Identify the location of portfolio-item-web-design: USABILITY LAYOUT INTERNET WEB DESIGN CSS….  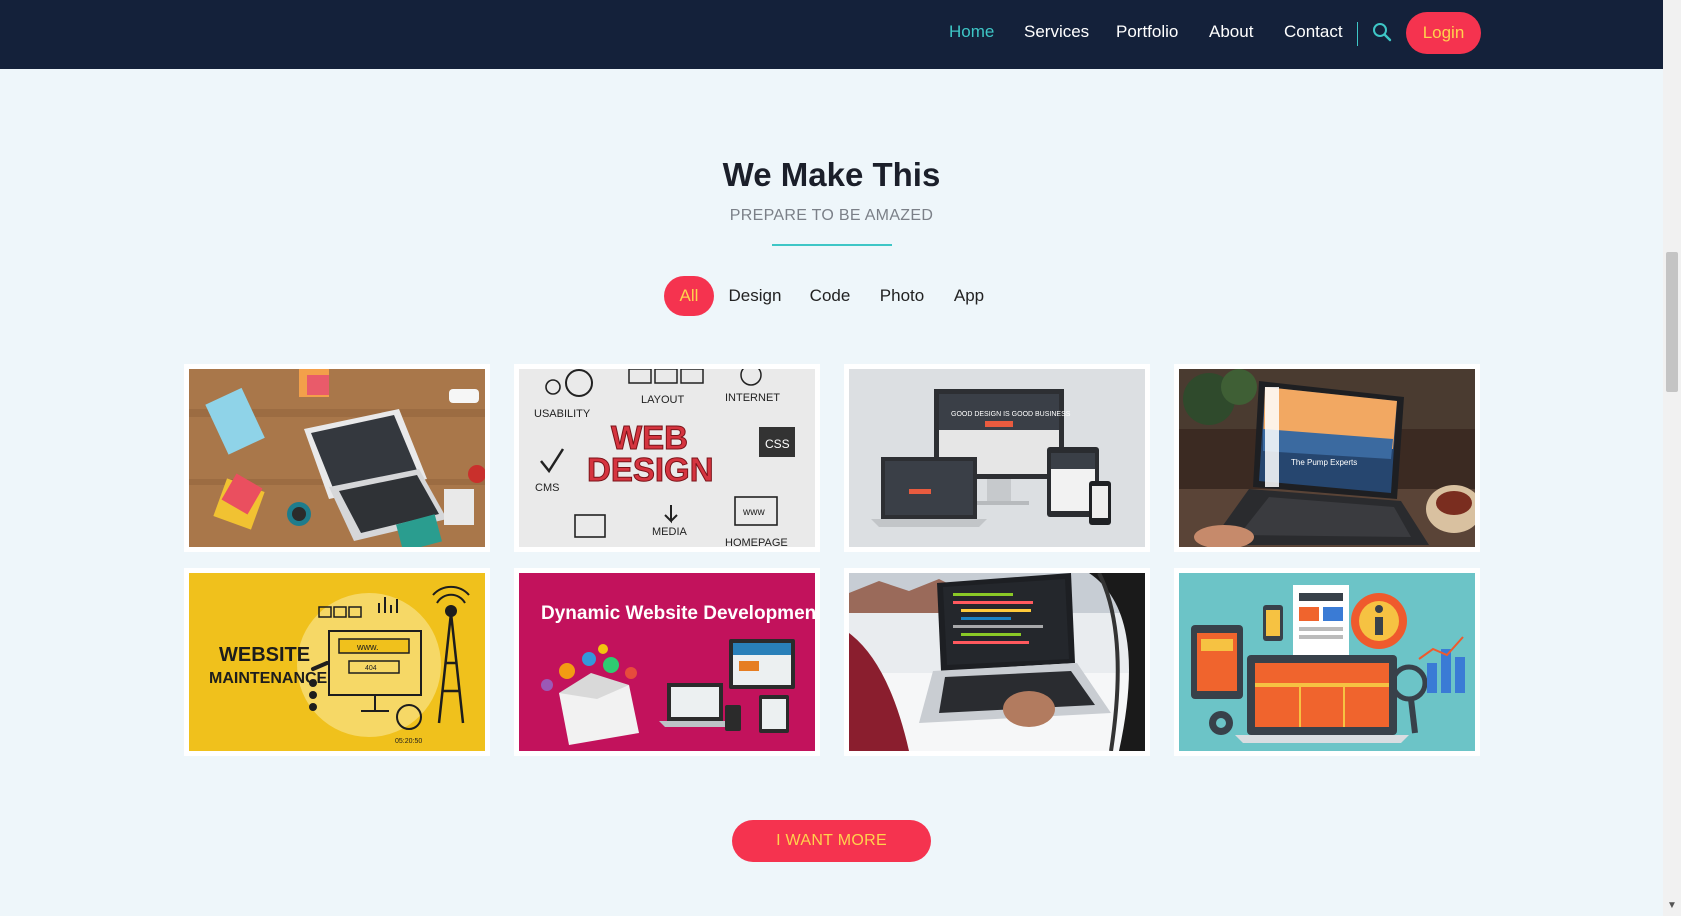
(667, 458).